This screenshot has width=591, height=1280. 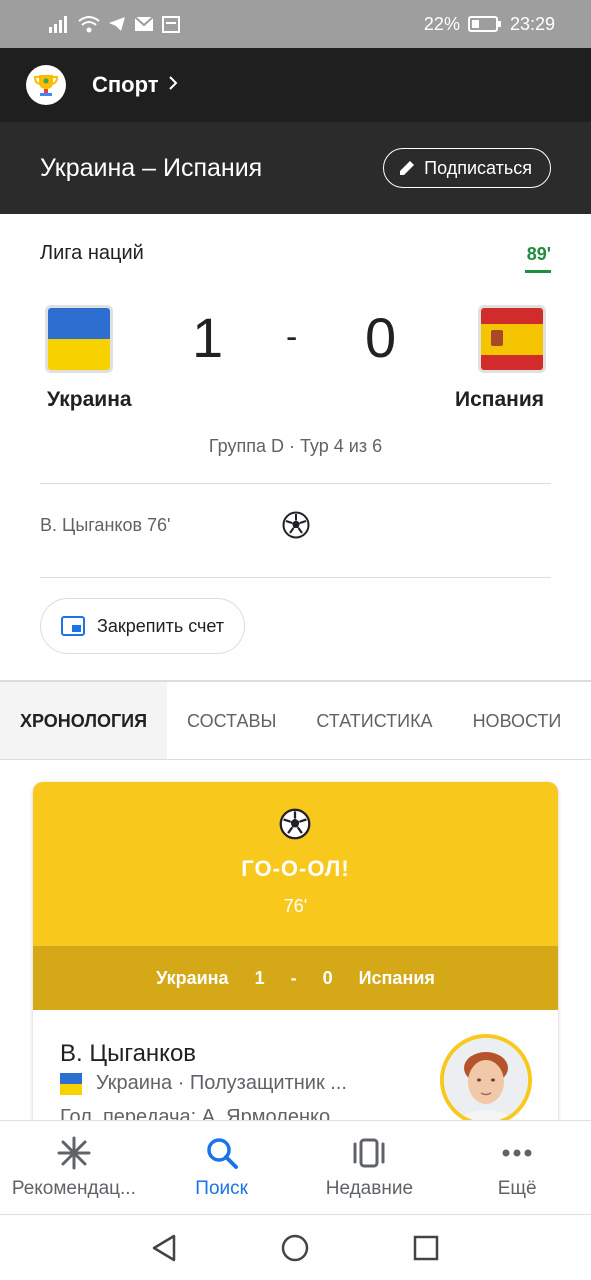 What do you see at coordinates (73, 626) in the screenshot?
I see `picture-in-picture-icon` at bounding box center [73, 626].